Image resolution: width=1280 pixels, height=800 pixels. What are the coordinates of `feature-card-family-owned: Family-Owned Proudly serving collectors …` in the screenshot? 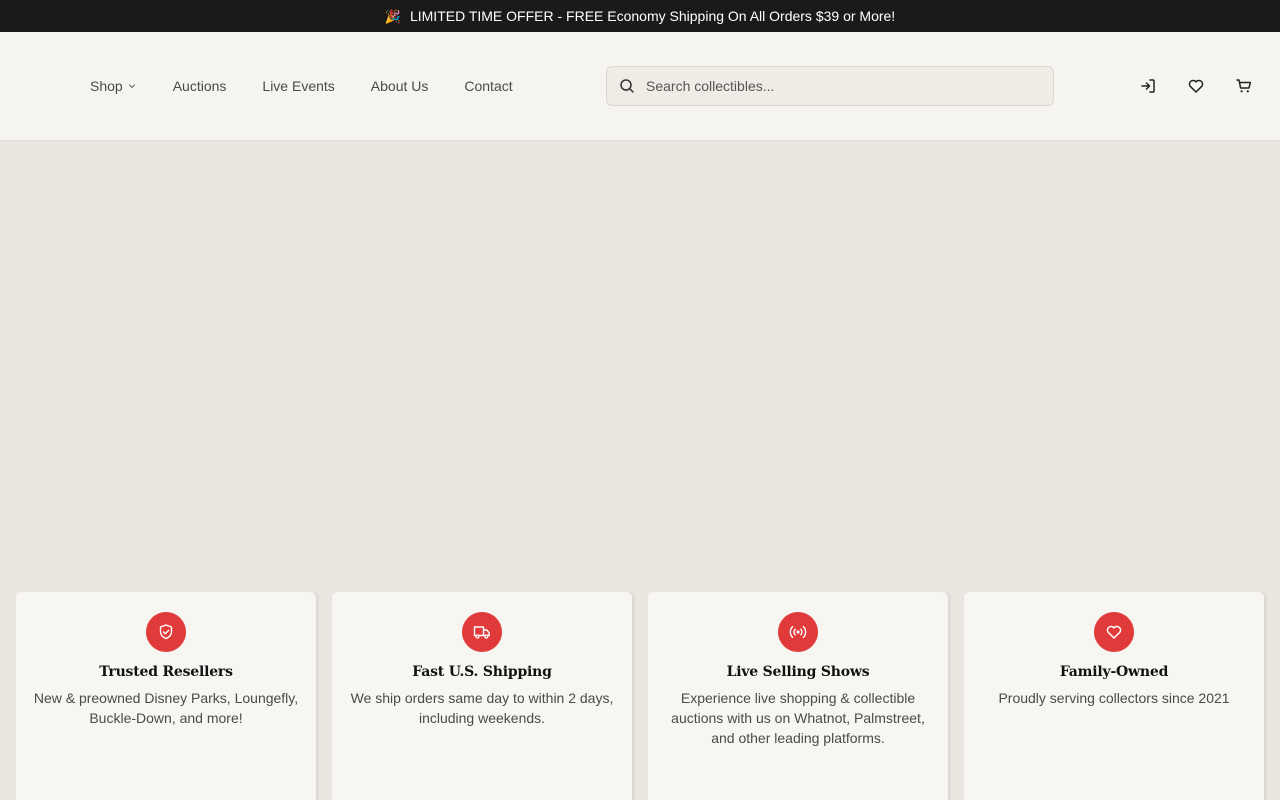 It's located at (1114, 696).